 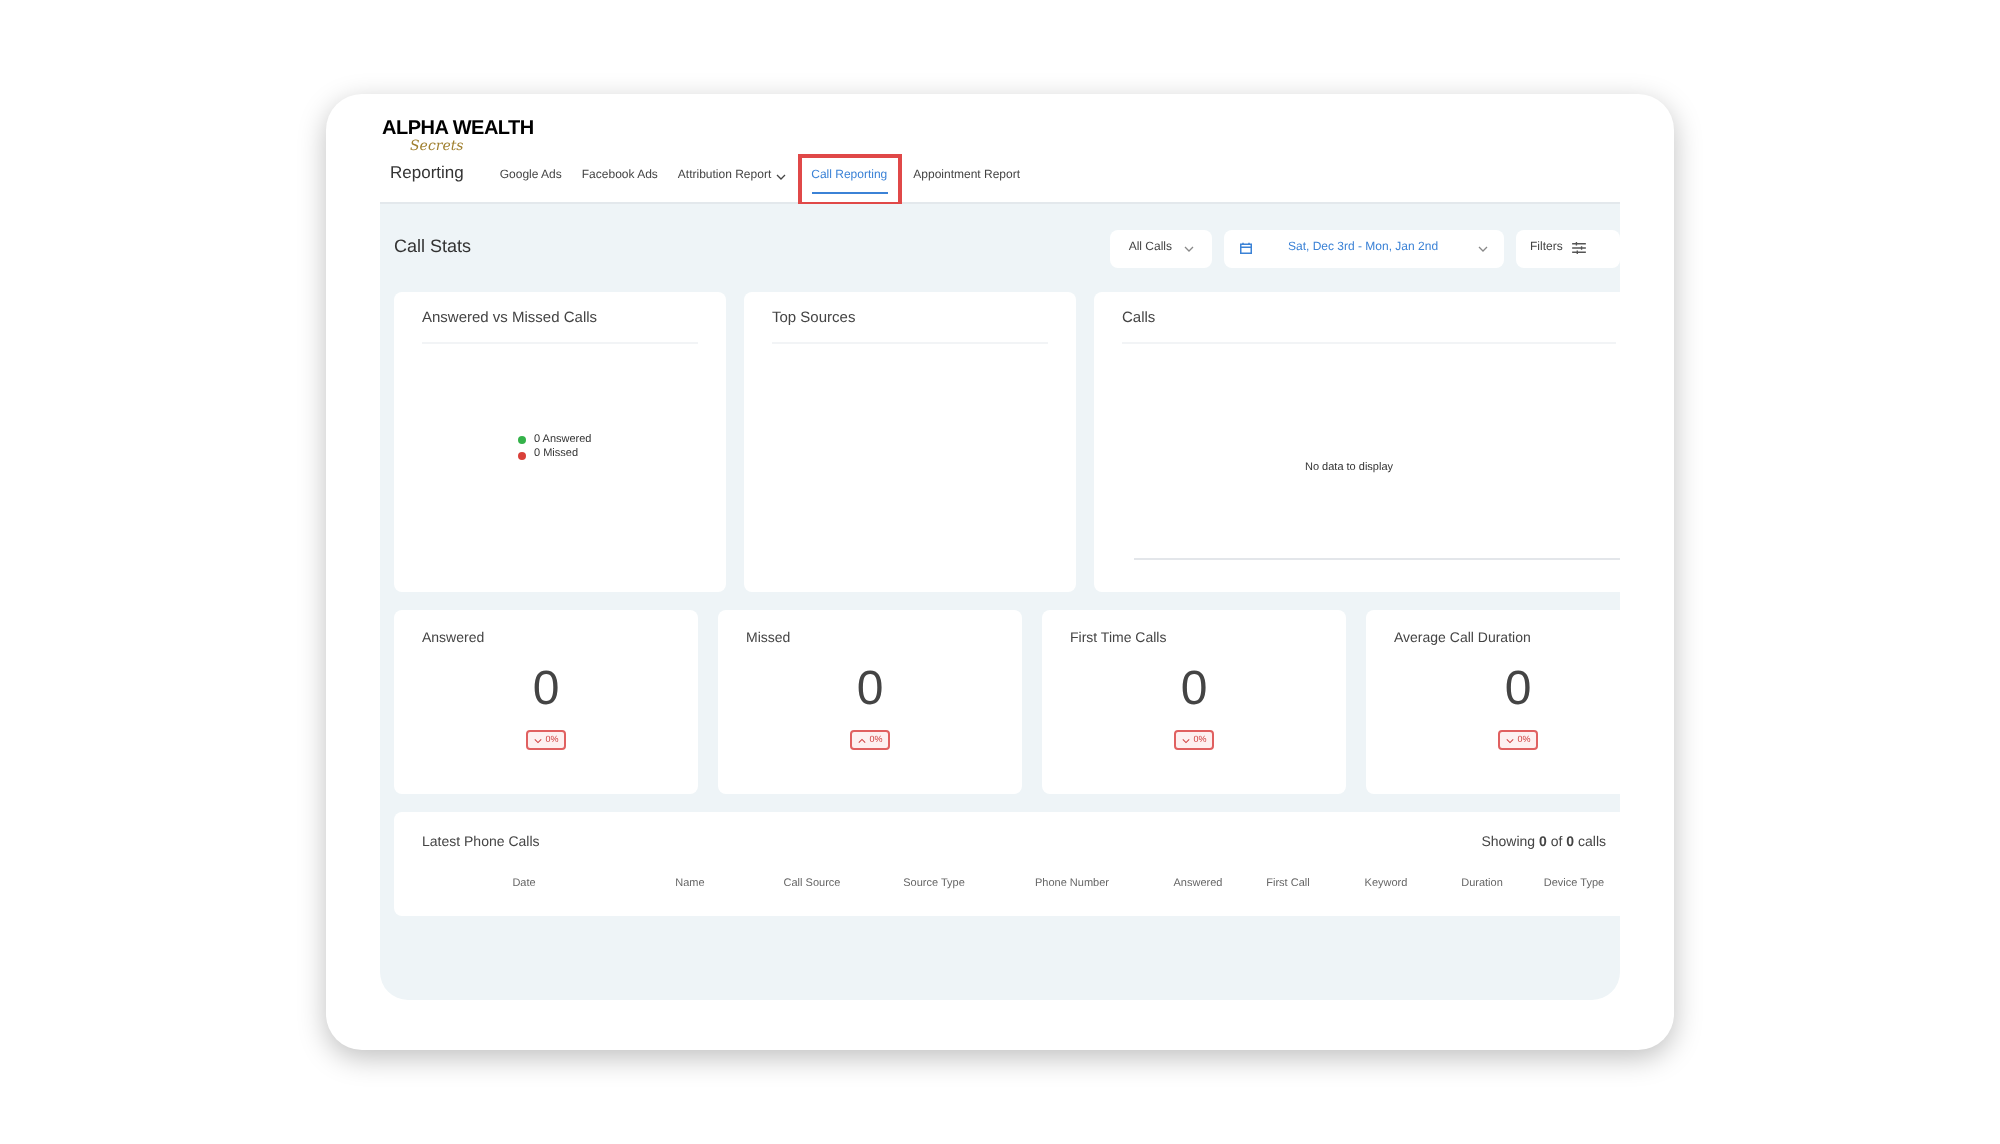 I want to click on chevron-up-icon, so click(x=861, y=740).